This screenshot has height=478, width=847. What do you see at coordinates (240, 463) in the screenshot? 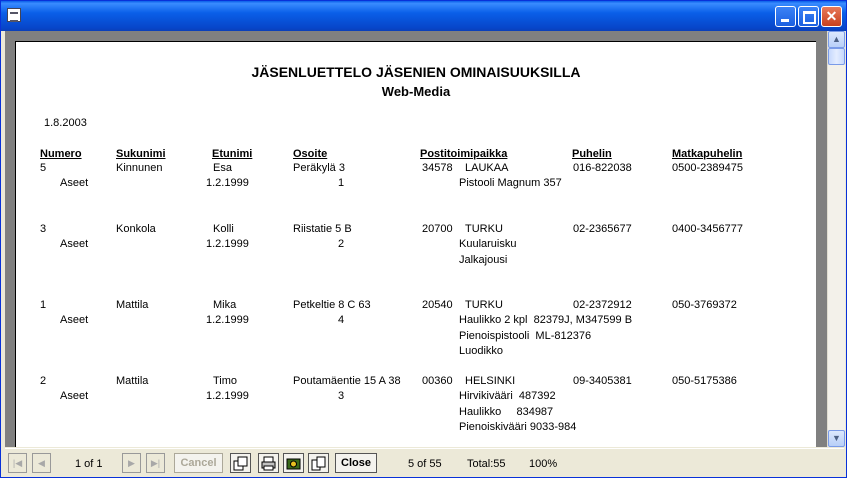
I see `export-icon` at bounding box center [240, 463].